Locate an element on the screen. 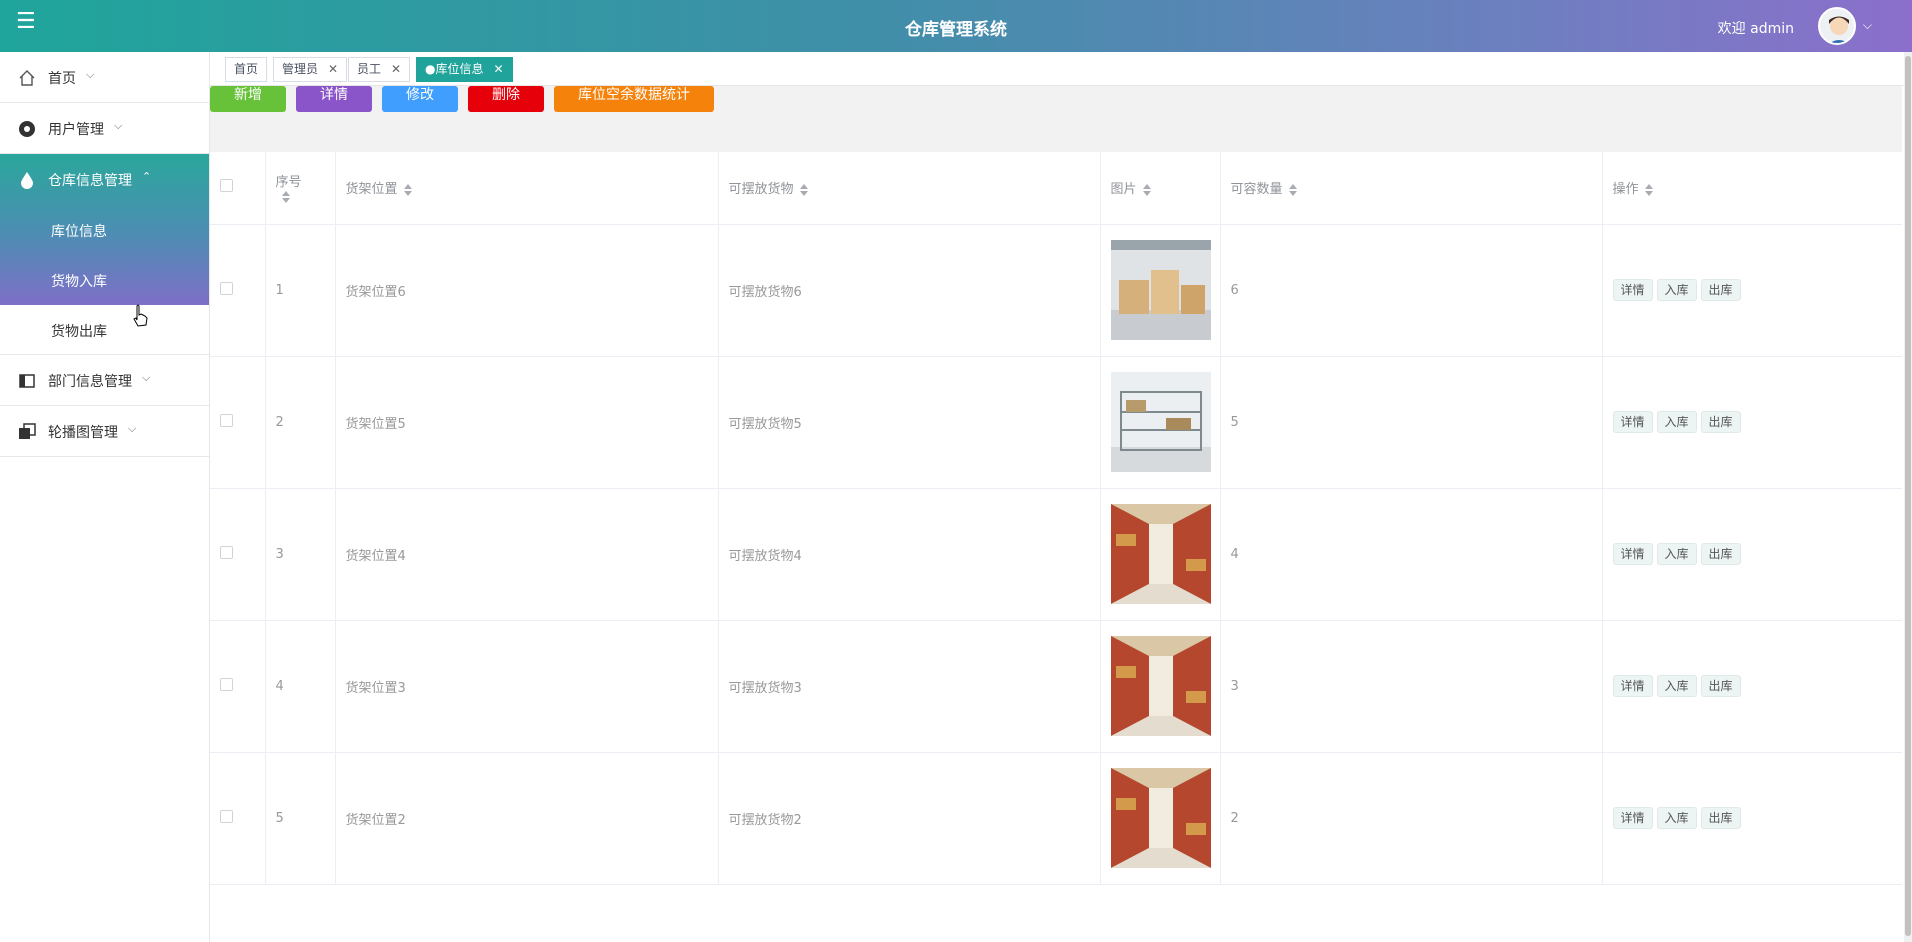 Image resolution: width=1912 pixels, height=942 pixels. add-button: 新增 is located at coordinates (248, 99).